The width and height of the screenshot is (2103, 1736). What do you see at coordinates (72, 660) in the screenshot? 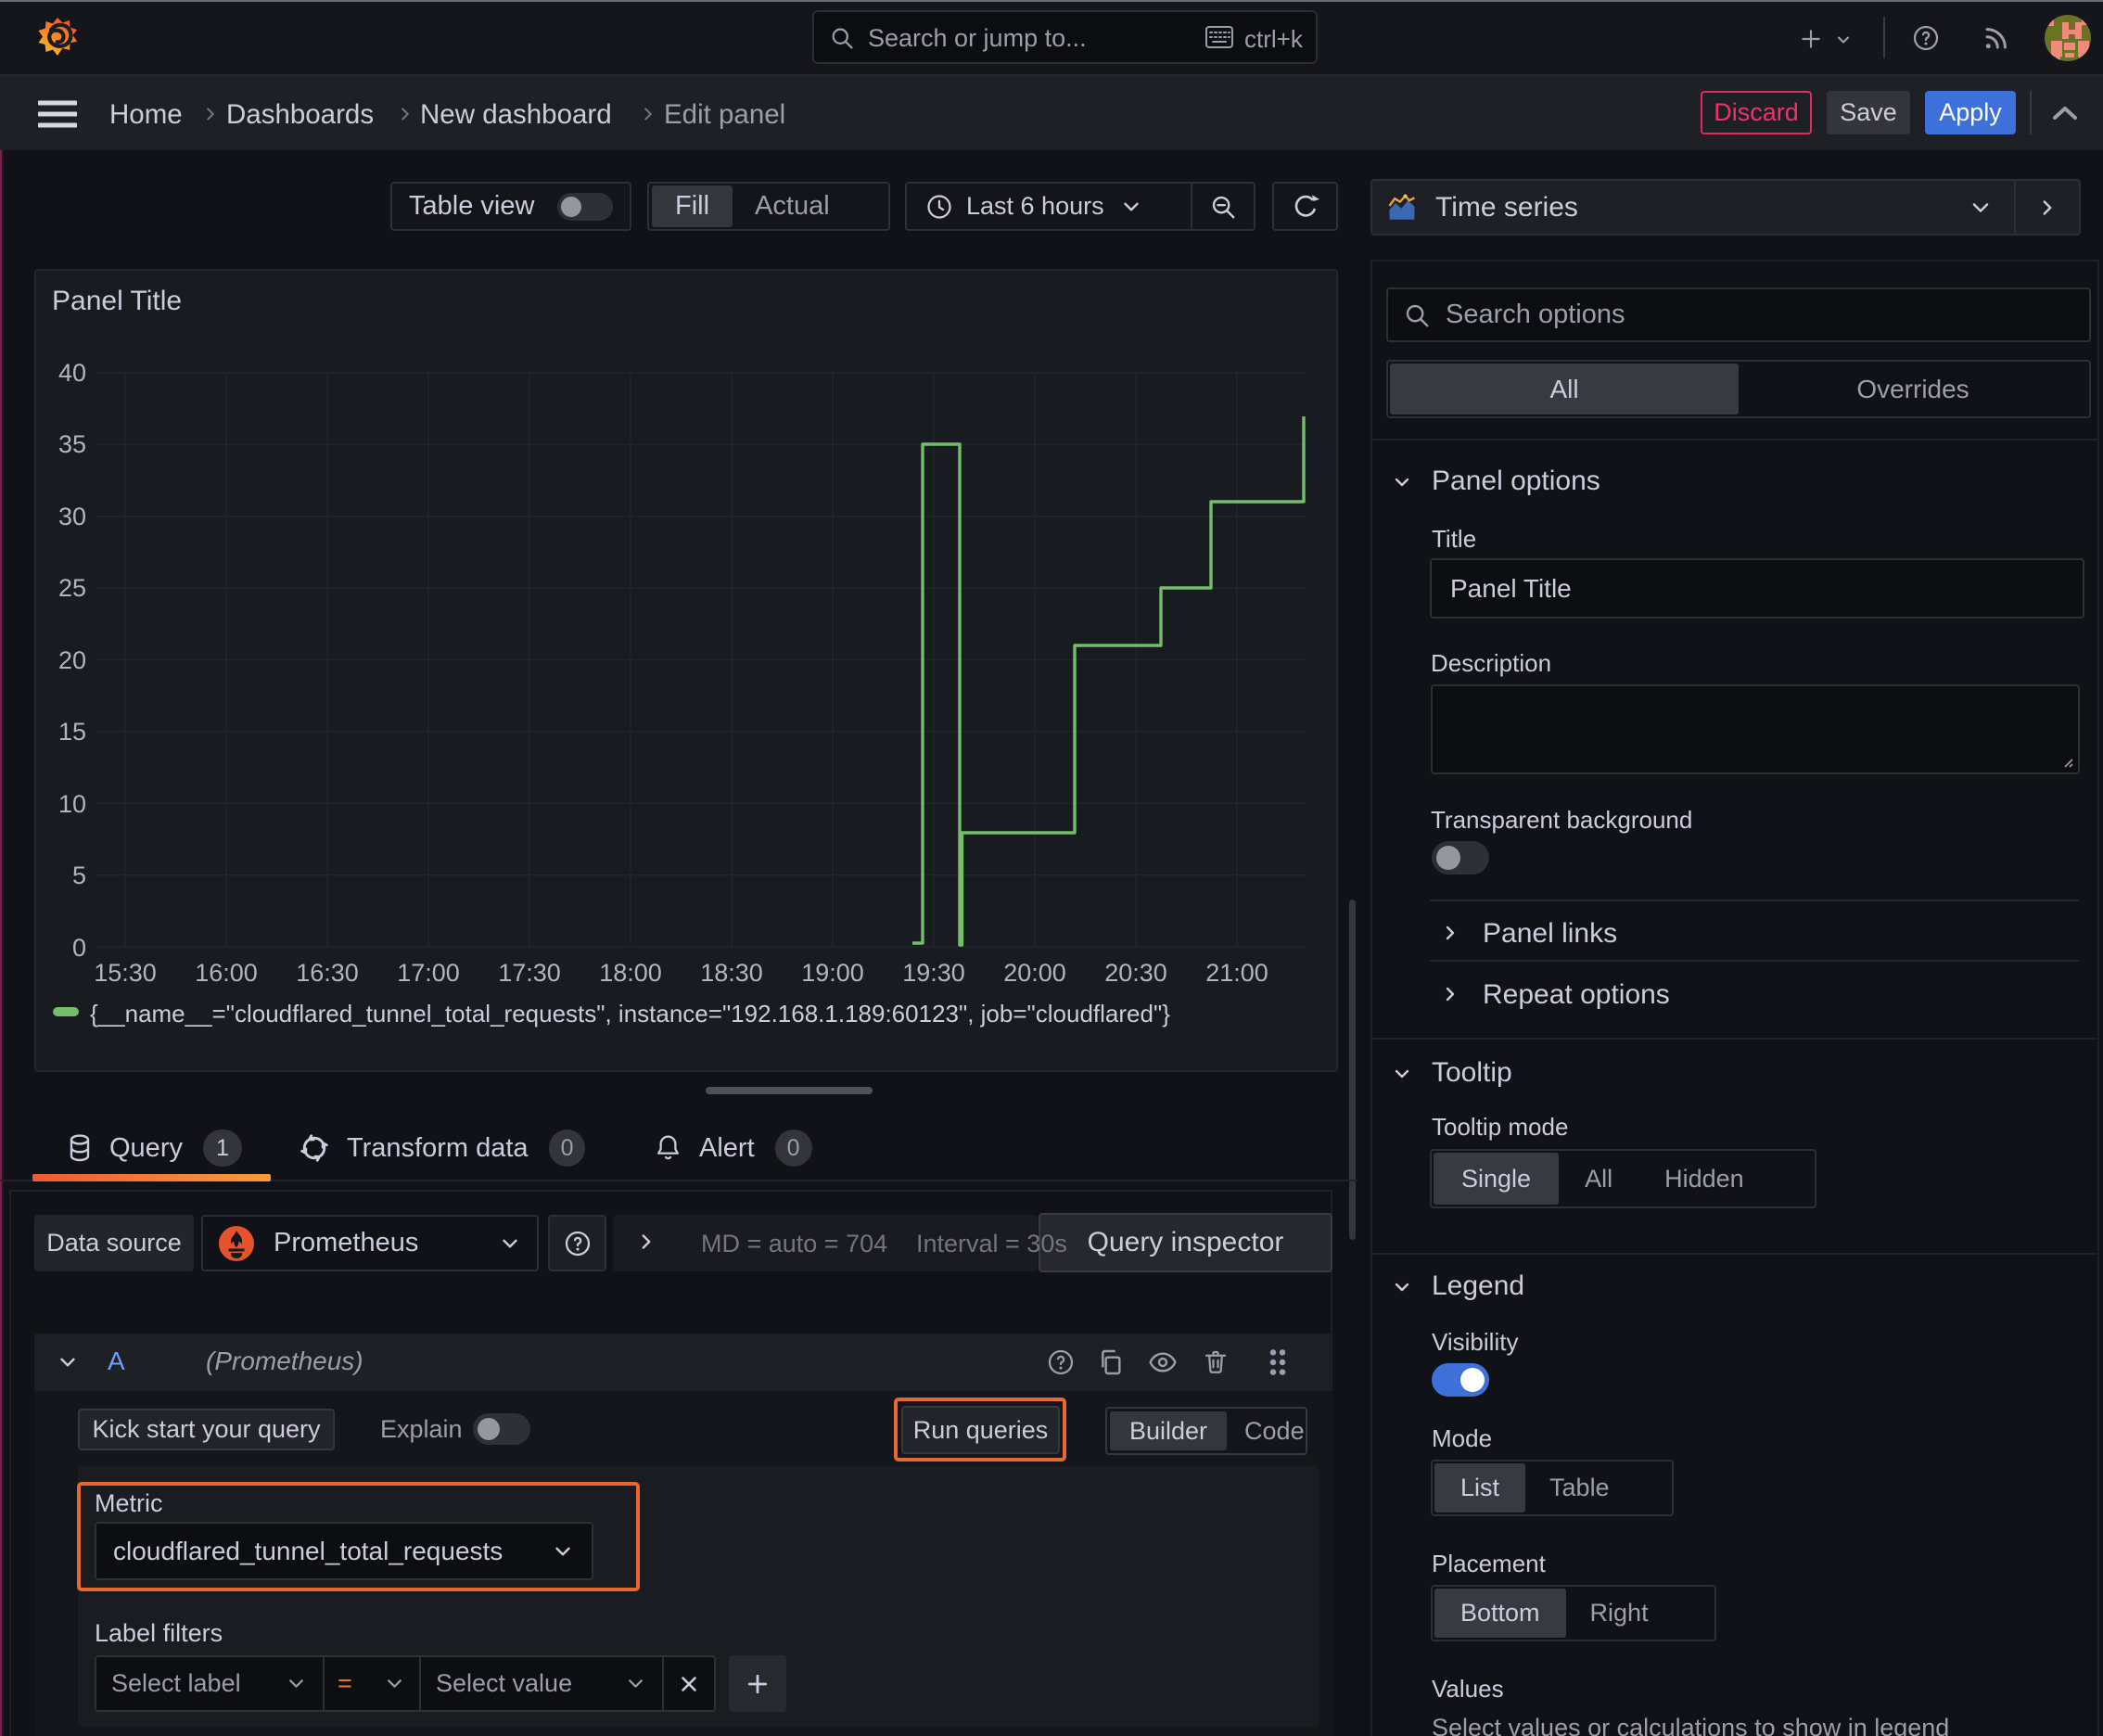
I see `svg-text: 20` at bounding box center [72, 660].